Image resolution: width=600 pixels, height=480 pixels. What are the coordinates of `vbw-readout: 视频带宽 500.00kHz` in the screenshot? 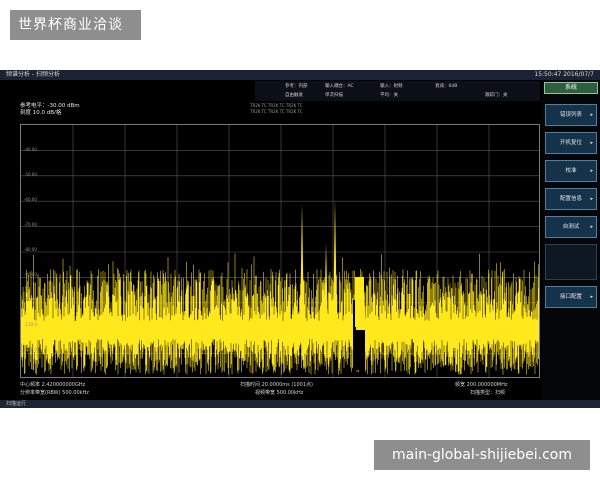 It's located at (279, 393).